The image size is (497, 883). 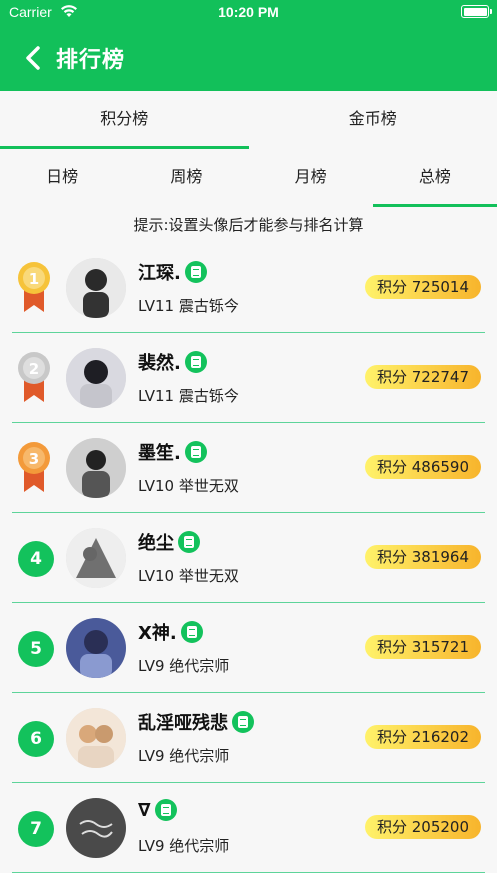 What do you see at coordinates (36, 649) in the screenshot?
I see `rank-number: 5` at bounding box center [36, 649].